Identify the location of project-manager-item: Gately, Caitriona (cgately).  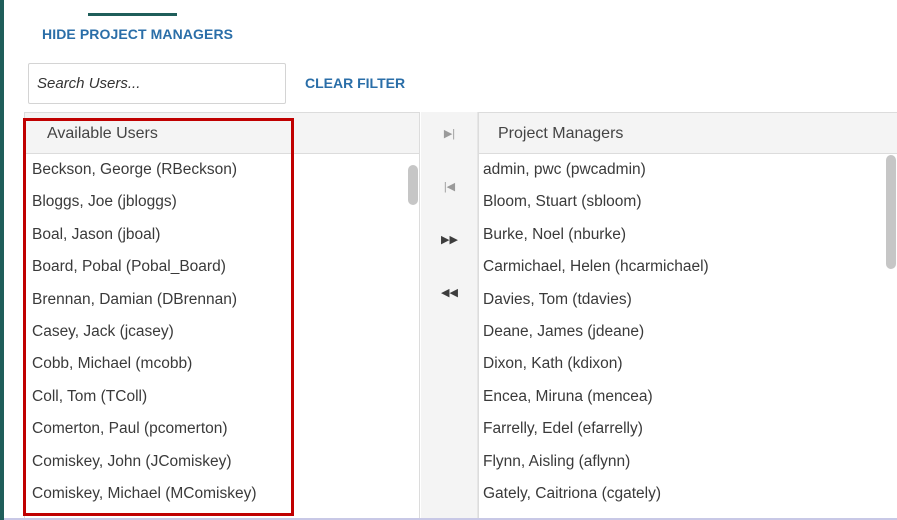
(688, 494).